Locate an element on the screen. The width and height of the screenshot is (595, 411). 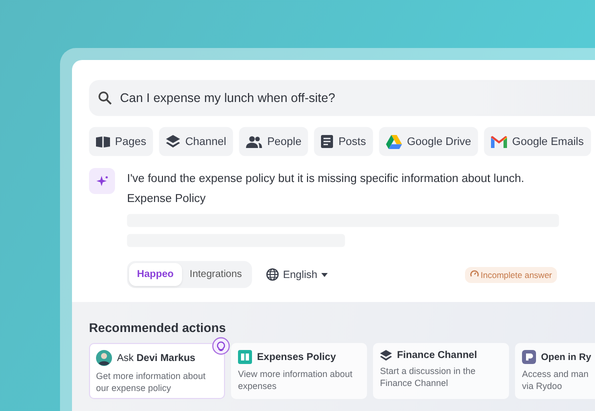
card-description: Get more information about our expense policy is located at coordinates (151, 382).